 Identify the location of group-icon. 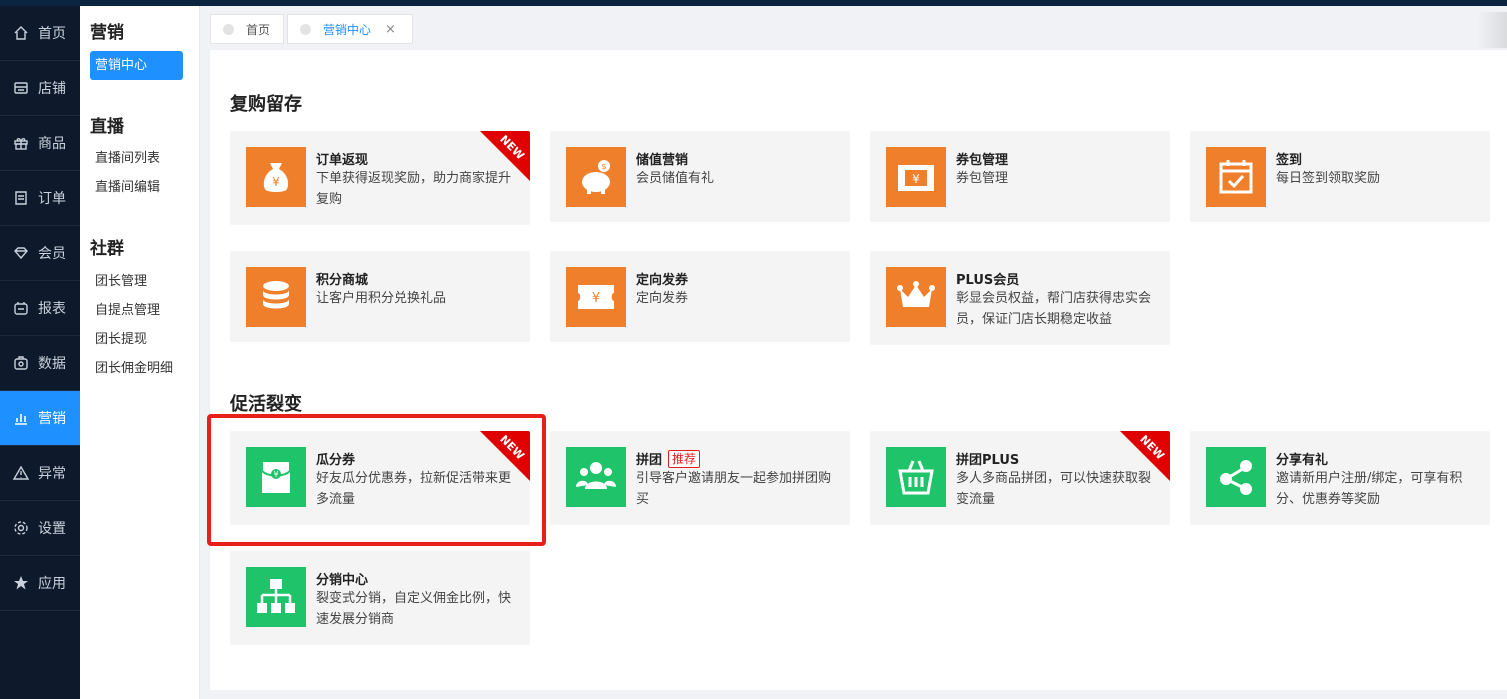
(596, 477).